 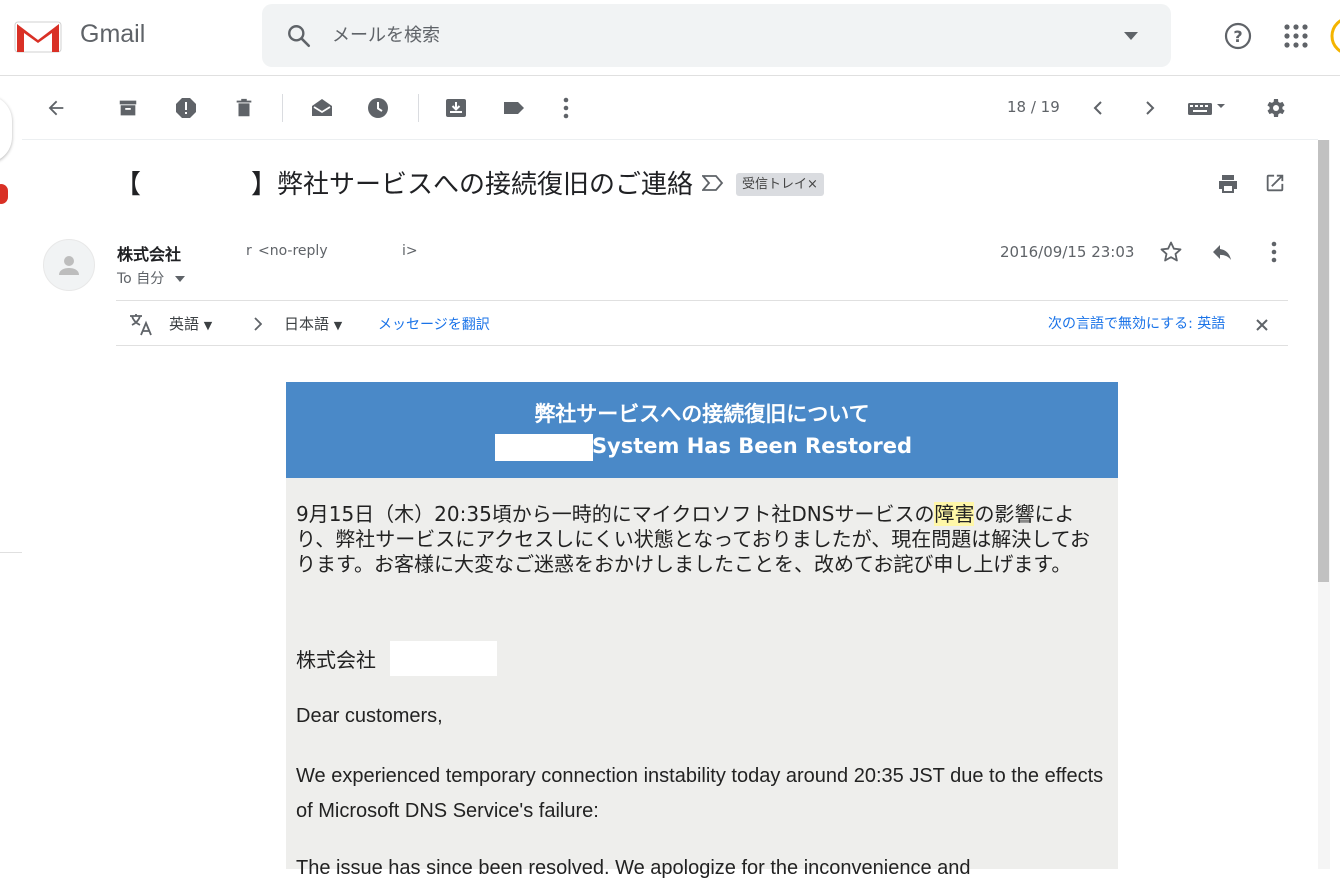 What do you see at coordinates (1275, 108) in the screenshot?
I see `settings-gear-icon` at bounding box center [1275, 108].